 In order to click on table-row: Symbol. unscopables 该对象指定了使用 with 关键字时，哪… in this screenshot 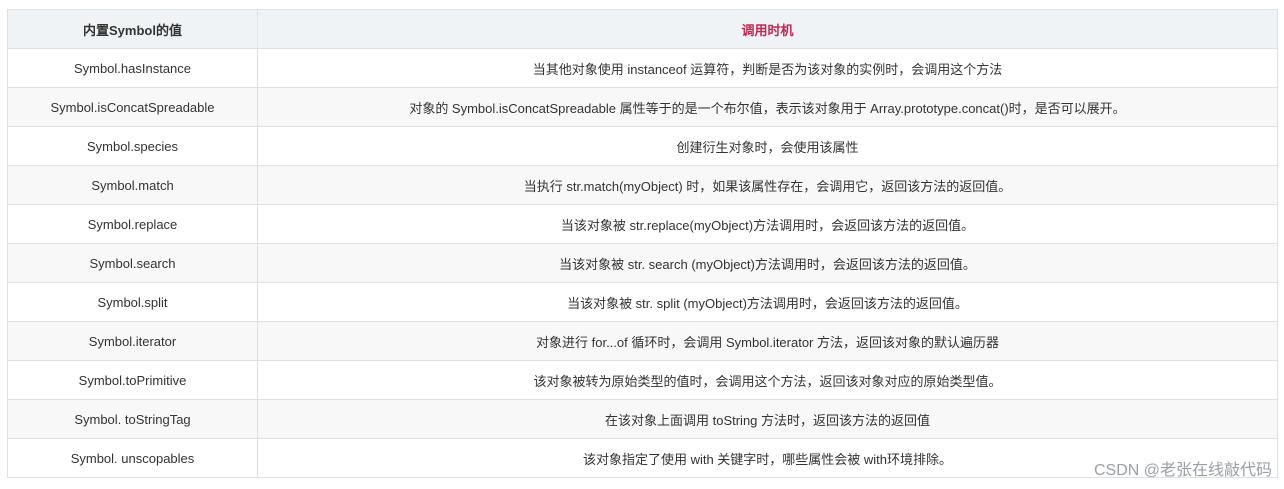, I will do `click(642, 458)`.